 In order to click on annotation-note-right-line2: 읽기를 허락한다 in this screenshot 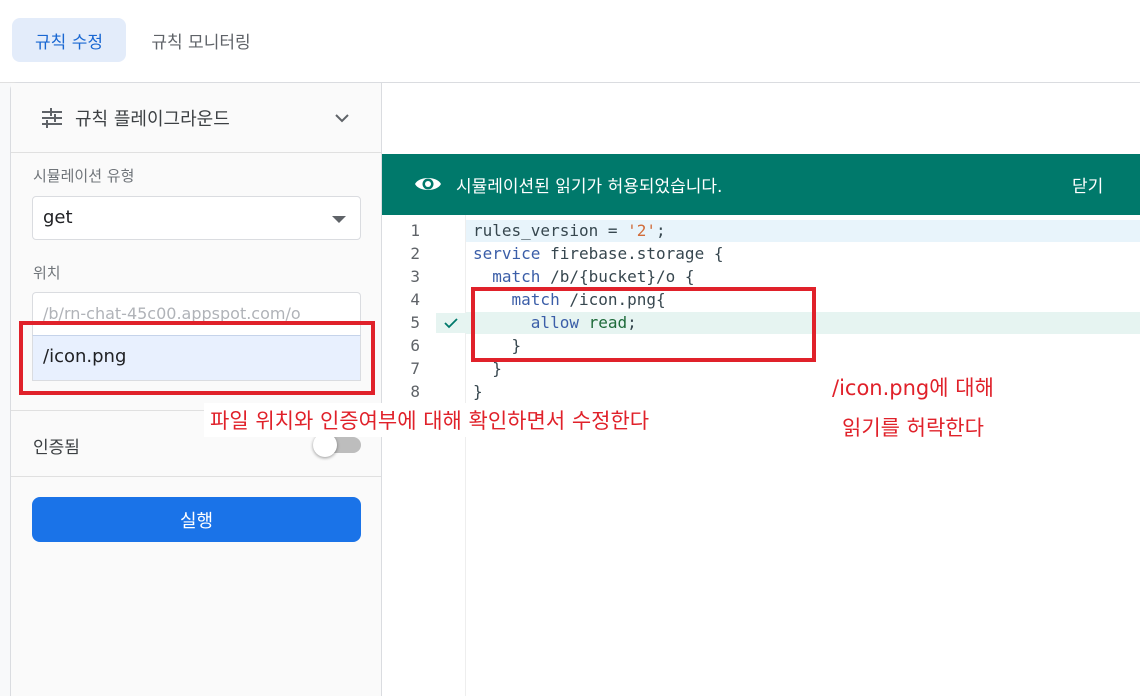, I will do `click(913, 428)`.